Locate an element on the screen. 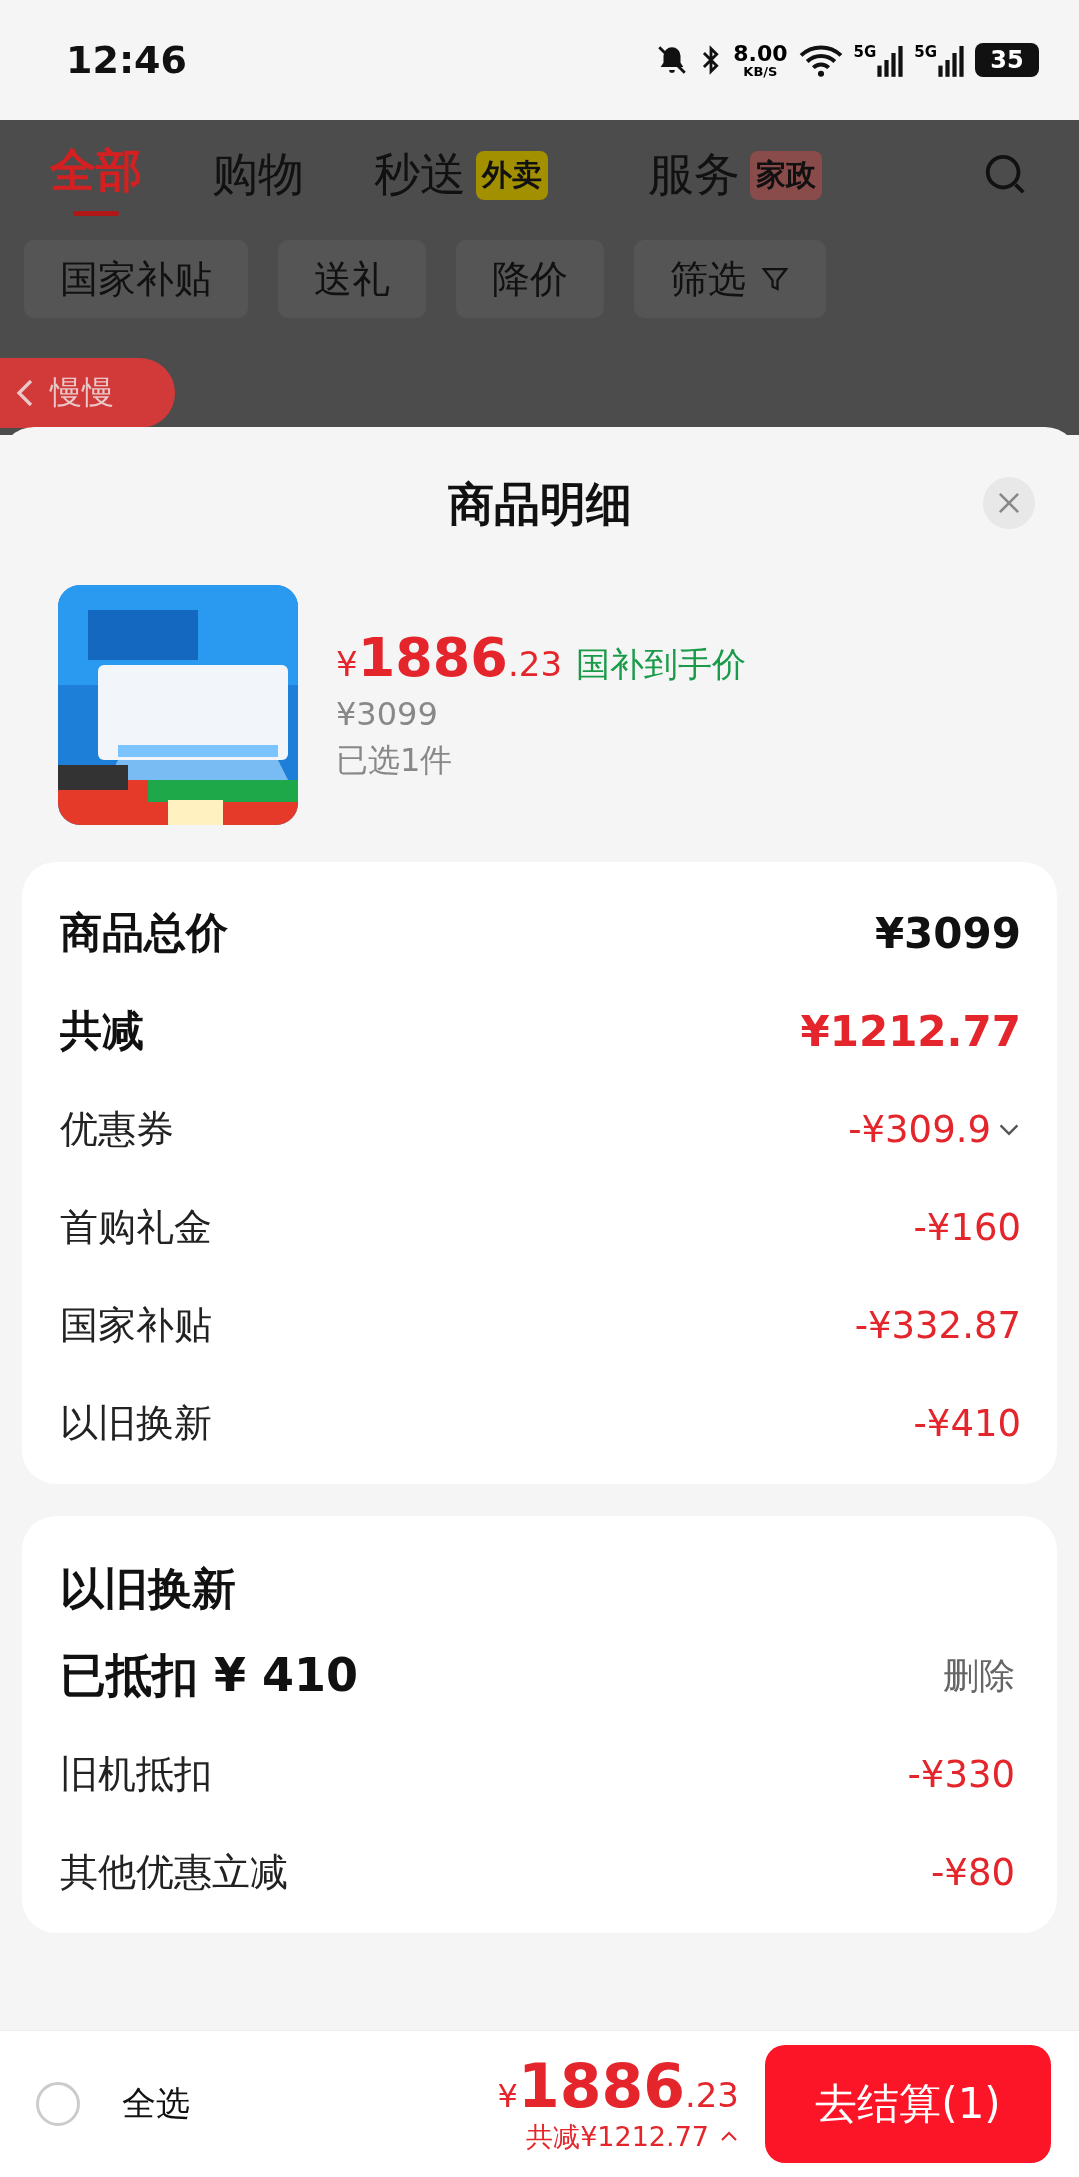  summary-value: -¥410 is located at coordinates (967, 1423).